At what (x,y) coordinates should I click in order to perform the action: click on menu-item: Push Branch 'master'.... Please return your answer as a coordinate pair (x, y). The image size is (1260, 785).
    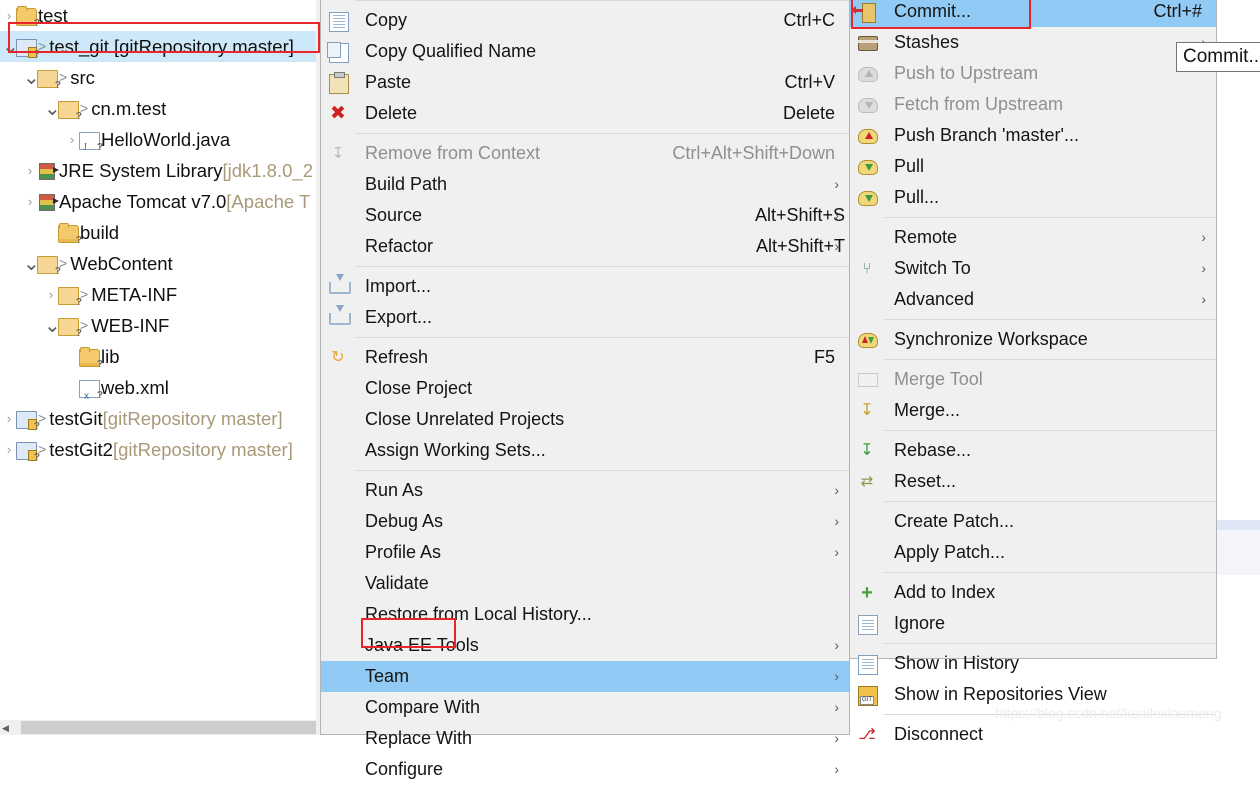
    Looking at the image, I should click on (1033, 135).